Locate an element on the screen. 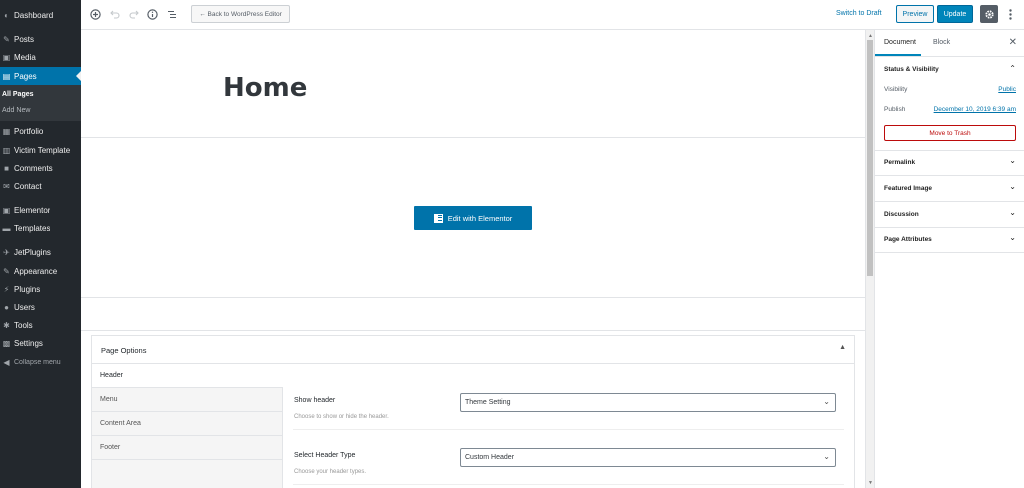 This screenshot has height=488, width=1024. more-options-button is located at coordinates (1010, 14).